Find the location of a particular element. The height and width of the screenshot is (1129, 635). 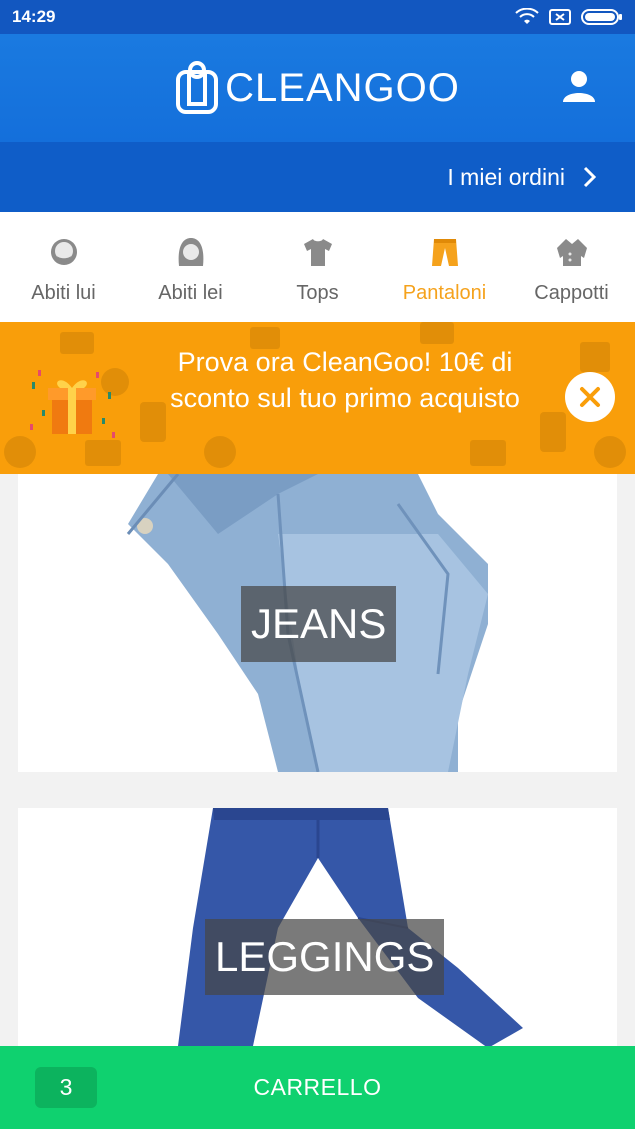

my-orders-label: I miei ordini is located at coordinates (506, 176).